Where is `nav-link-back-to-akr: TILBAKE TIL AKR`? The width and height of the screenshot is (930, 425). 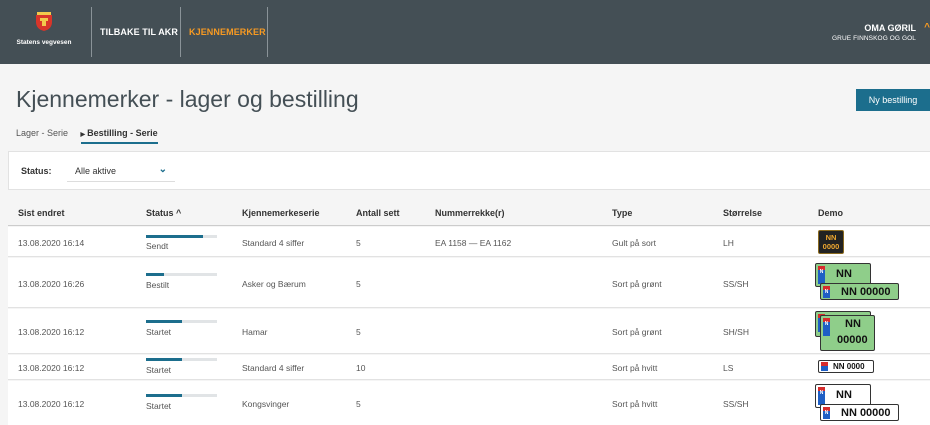 nav-link-back-to-akr: TILBAKE TIL AKR is located at coordinates (139, 32).